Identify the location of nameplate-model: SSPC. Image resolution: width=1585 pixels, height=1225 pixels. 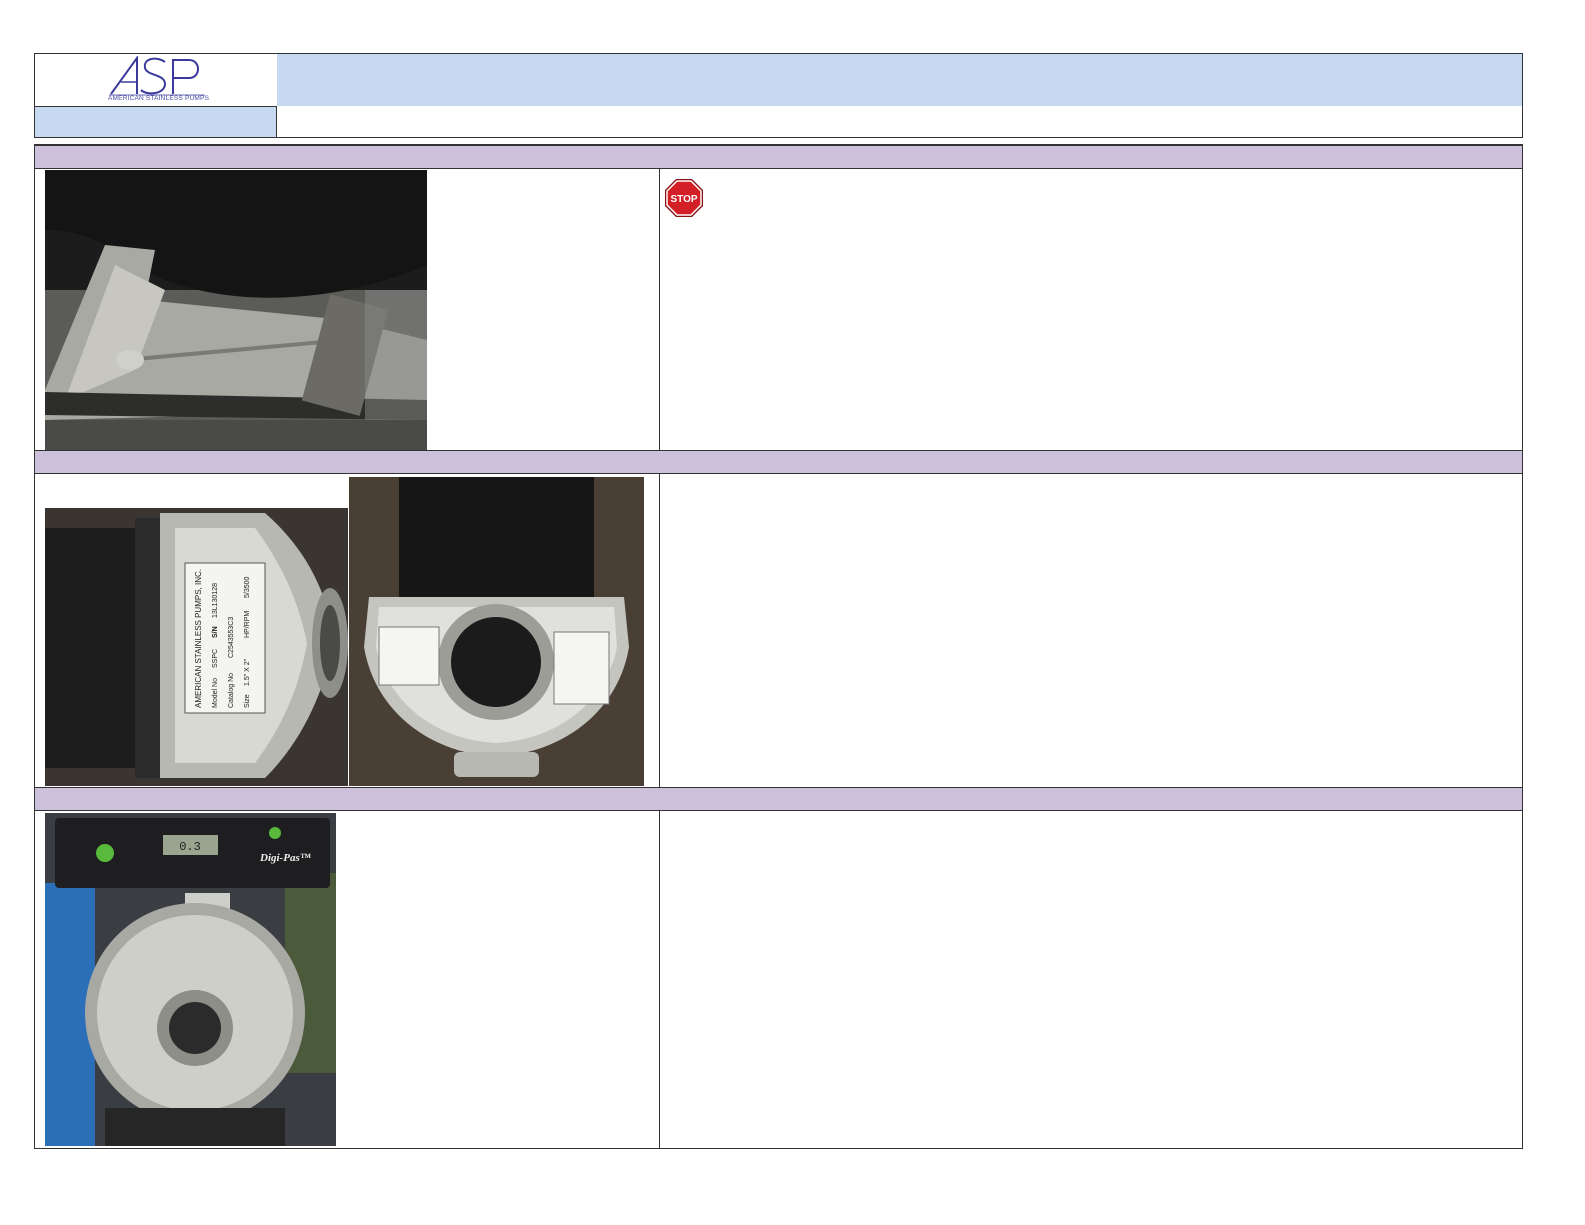
(215, 658).